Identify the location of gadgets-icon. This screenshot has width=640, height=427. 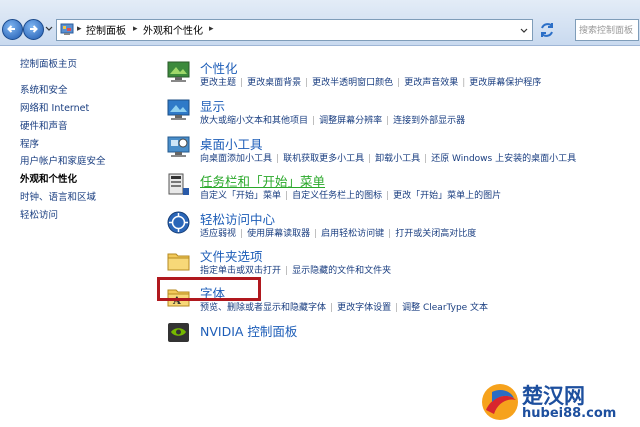
(178, 146).